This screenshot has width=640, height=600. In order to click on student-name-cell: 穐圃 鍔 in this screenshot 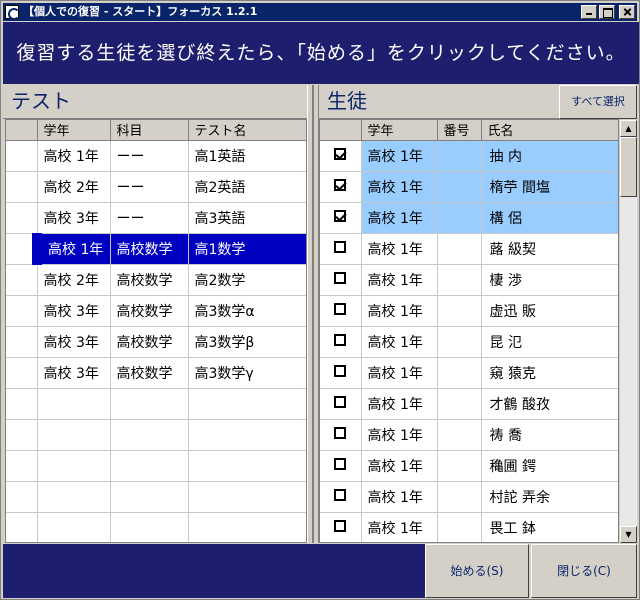, I will do `click(549, 466)`.